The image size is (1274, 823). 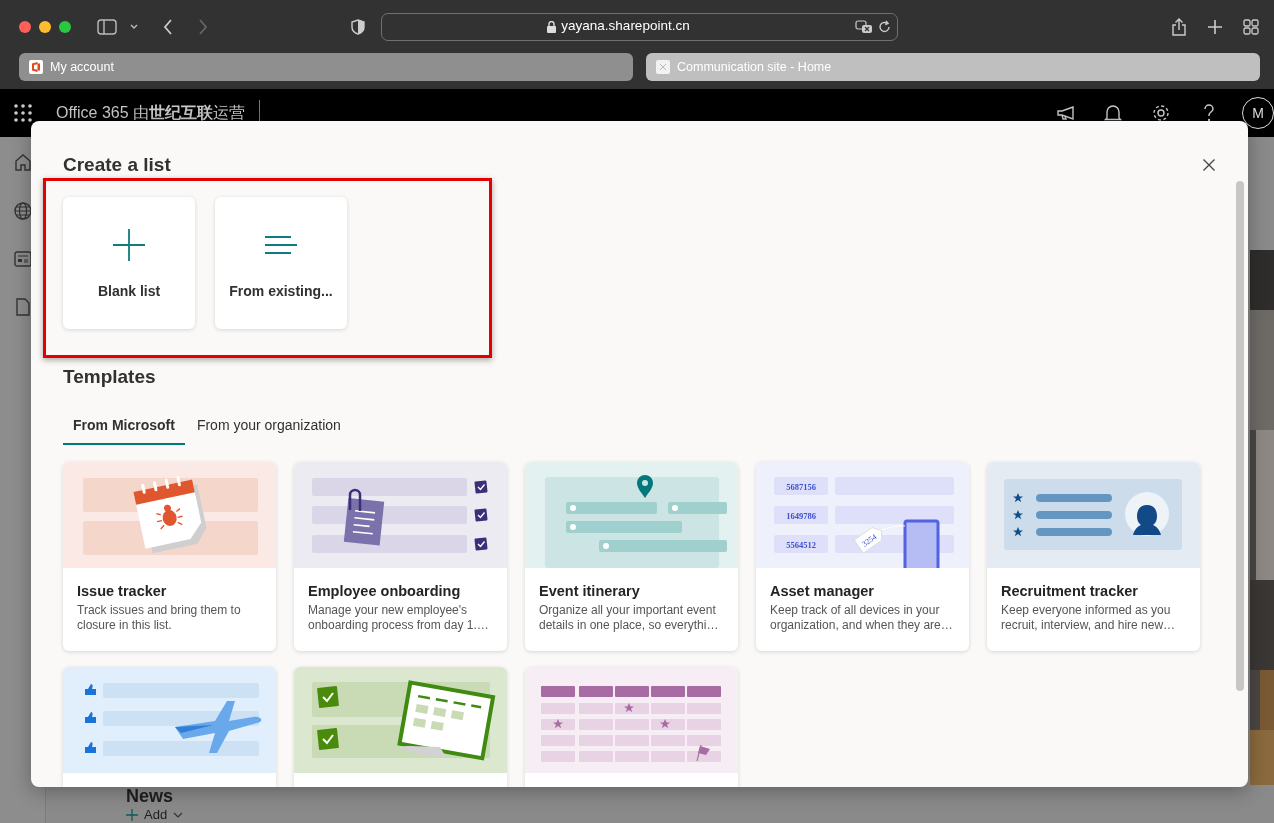 What do you see at coordinates (1240, 436) in the screenshot?
I see `scrollbar-thumb` at bounding box center [1240, 436].